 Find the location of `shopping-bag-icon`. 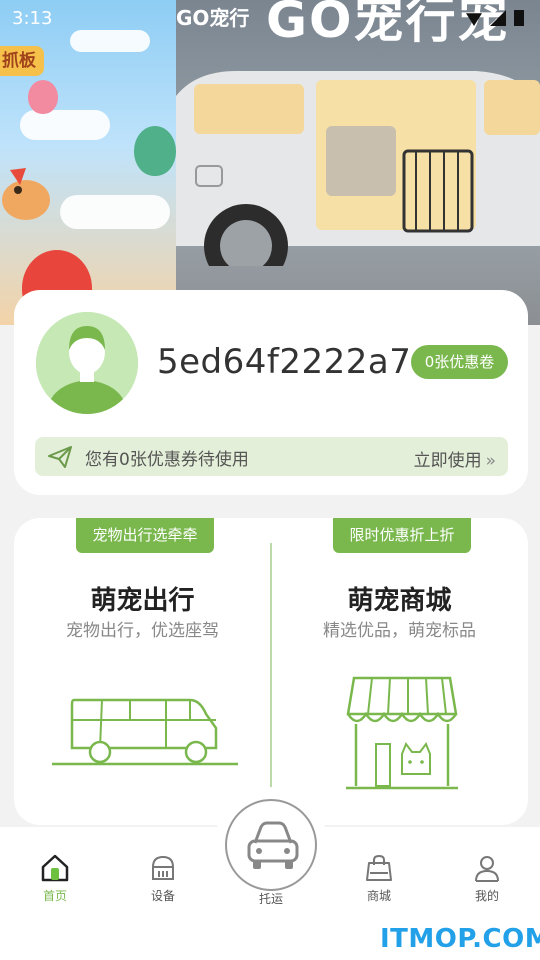

shopping-bag-icon is located at coordinates (379, 867).